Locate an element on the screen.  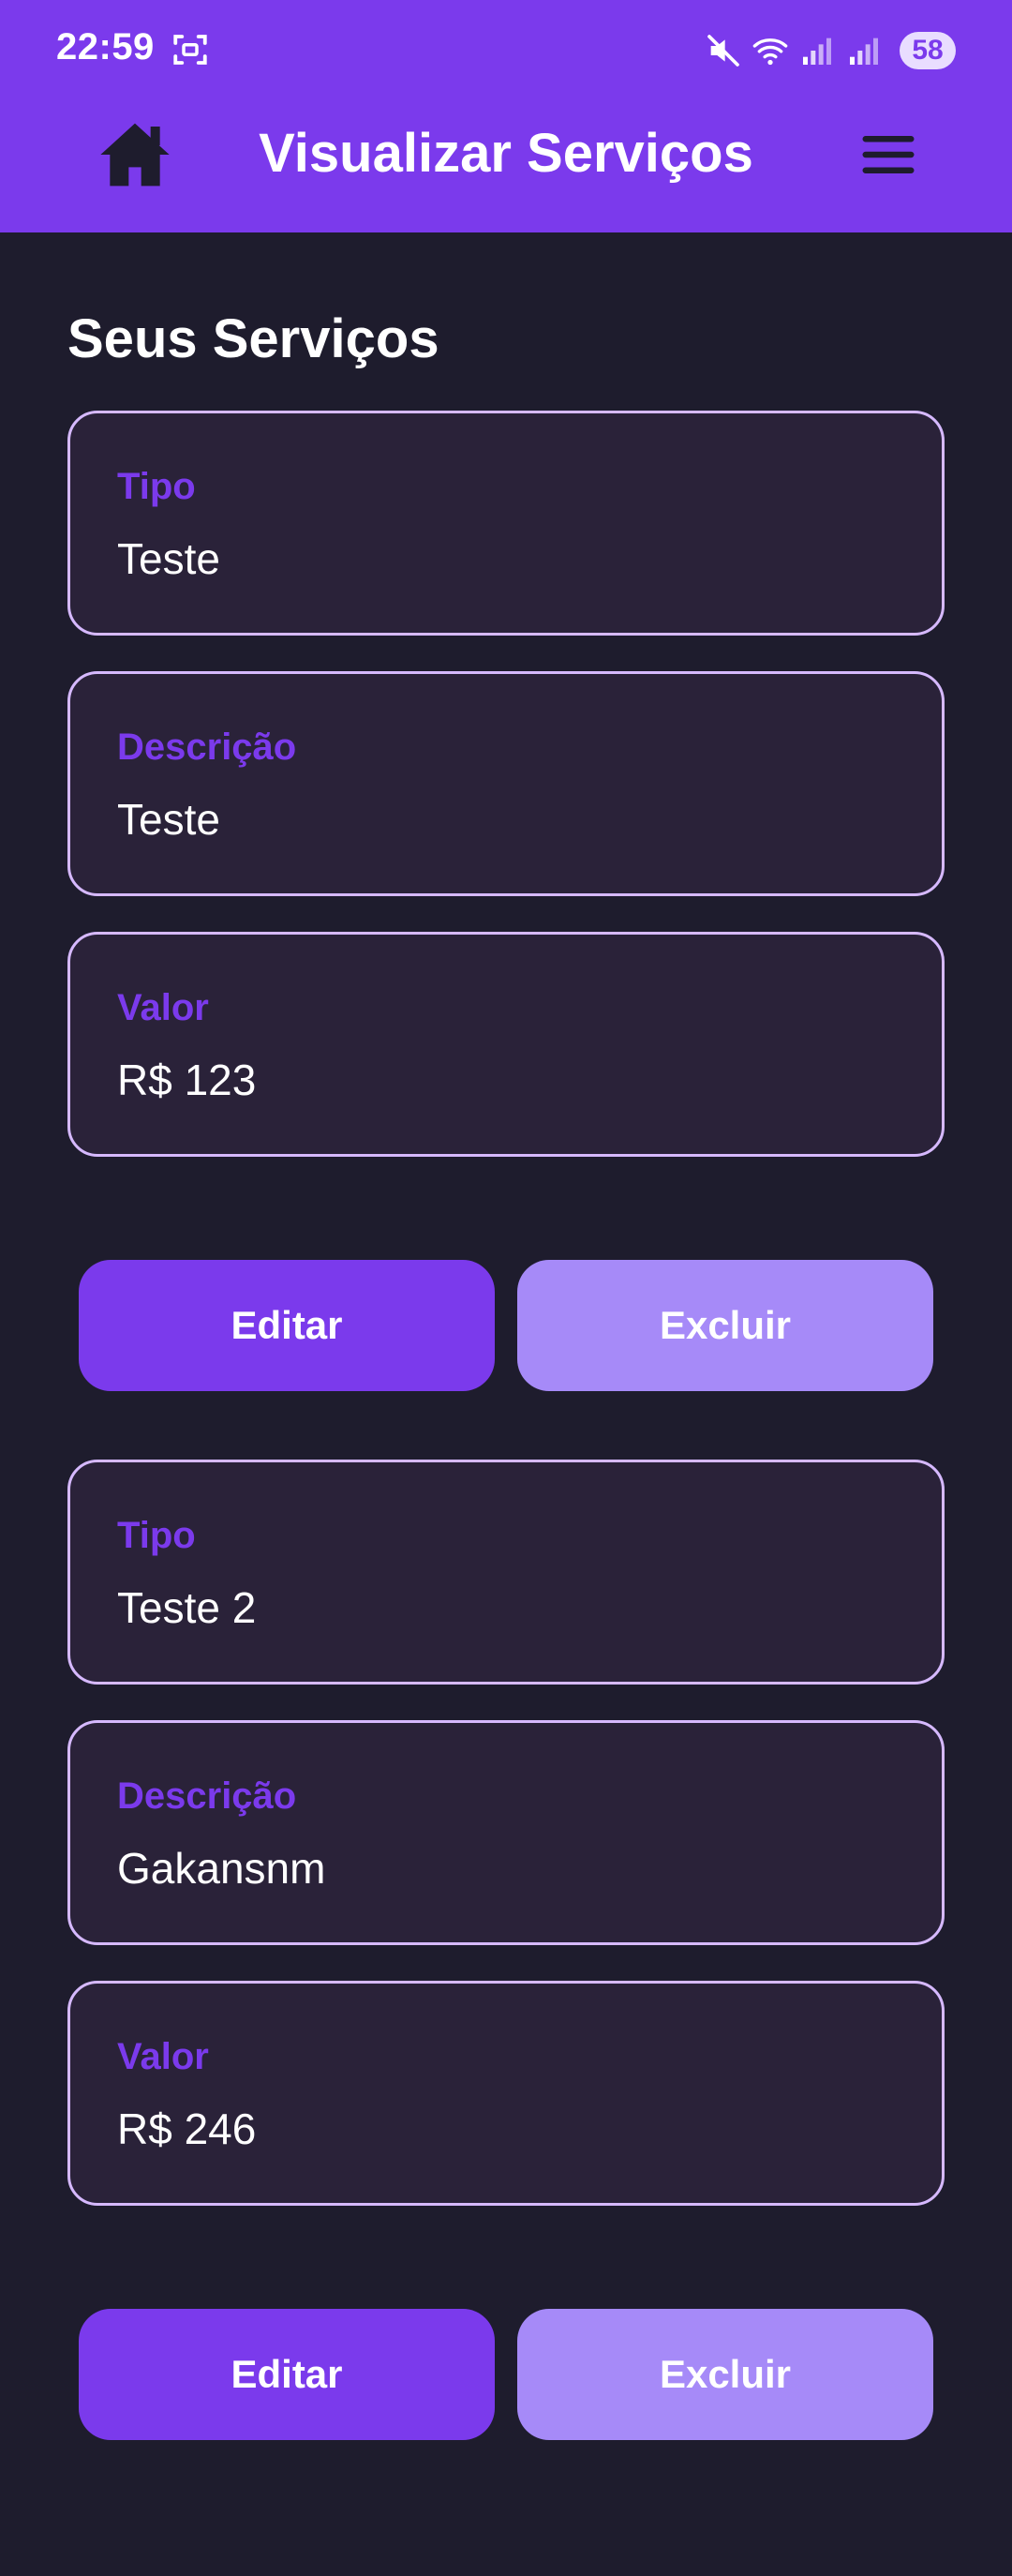
status-time: 22:59 is located at coordinates (106, 47).